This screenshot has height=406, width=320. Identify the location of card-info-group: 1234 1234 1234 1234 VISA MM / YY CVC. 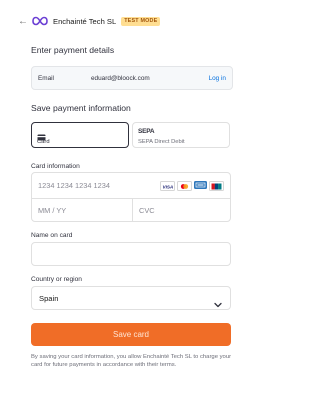
(131, 197).